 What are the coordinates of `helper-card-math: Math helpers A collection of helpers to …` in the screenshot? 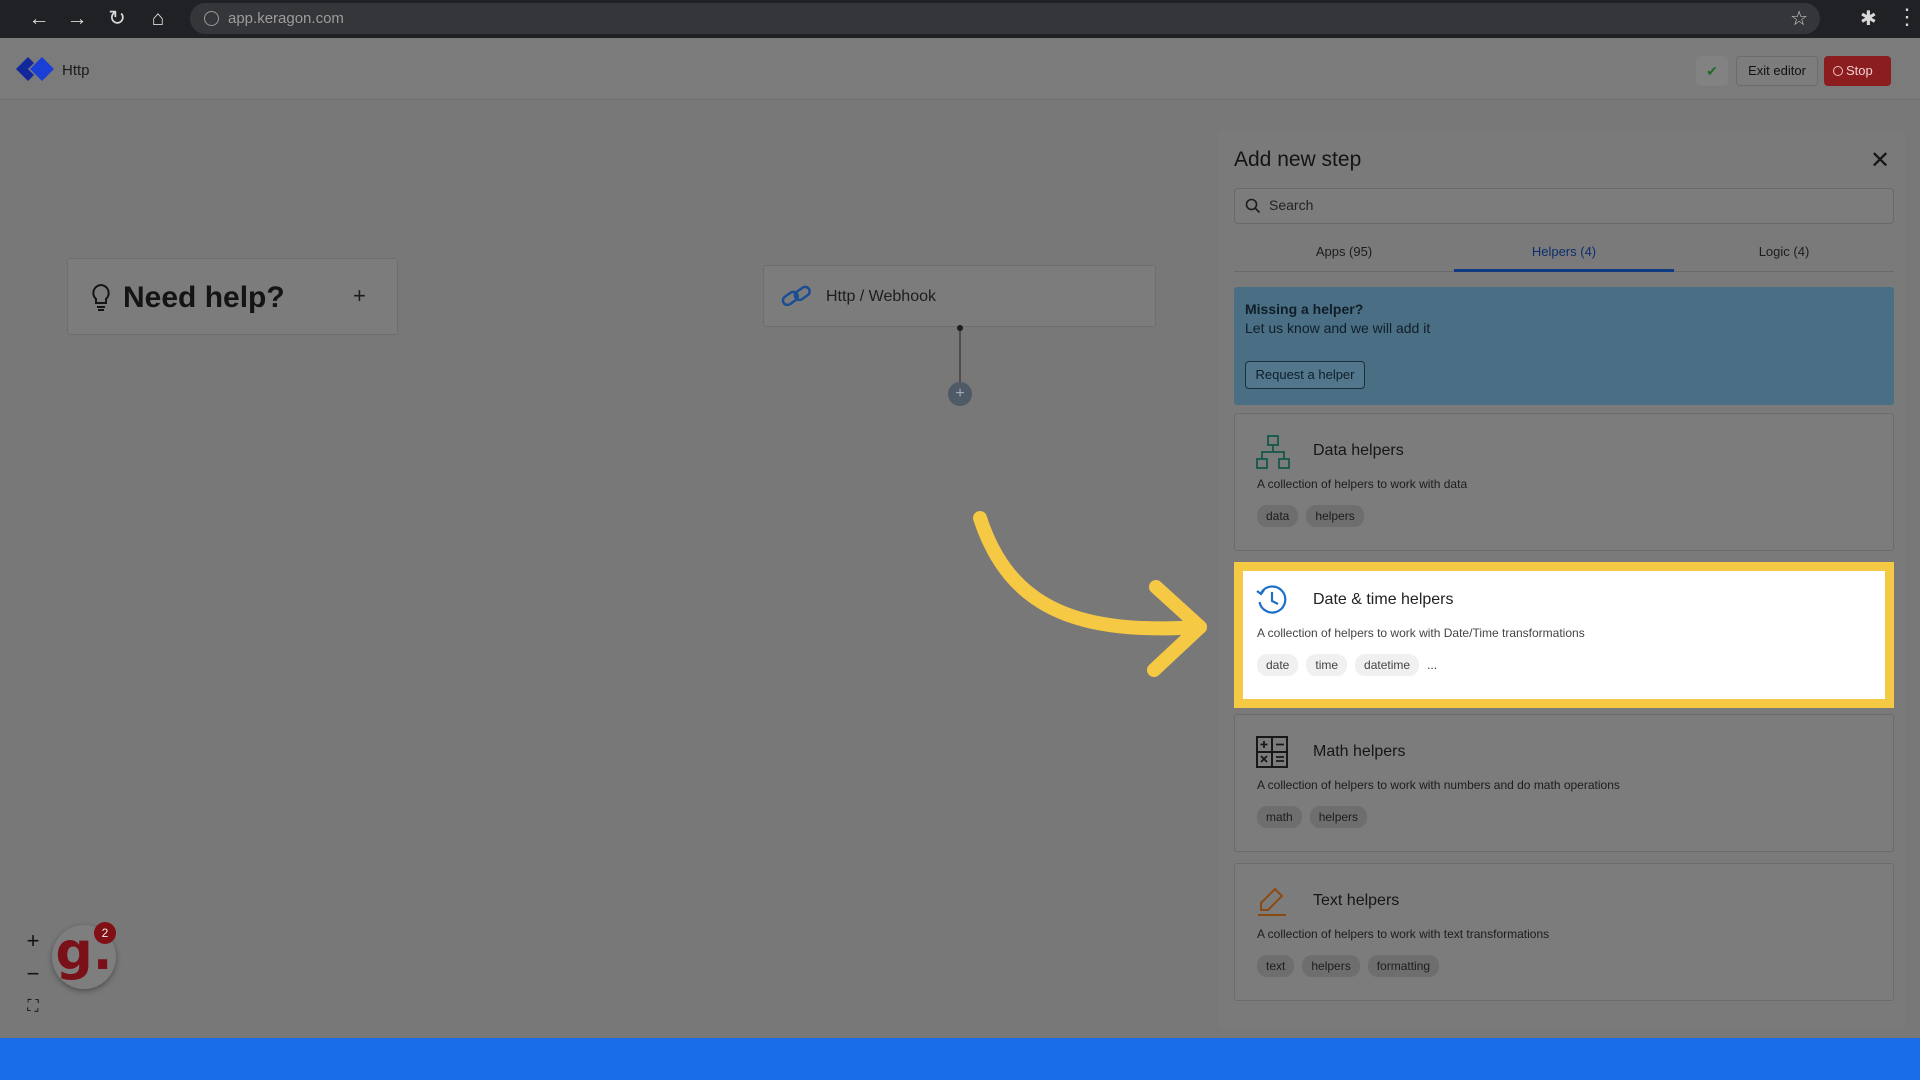 It's located at (1564, 783).